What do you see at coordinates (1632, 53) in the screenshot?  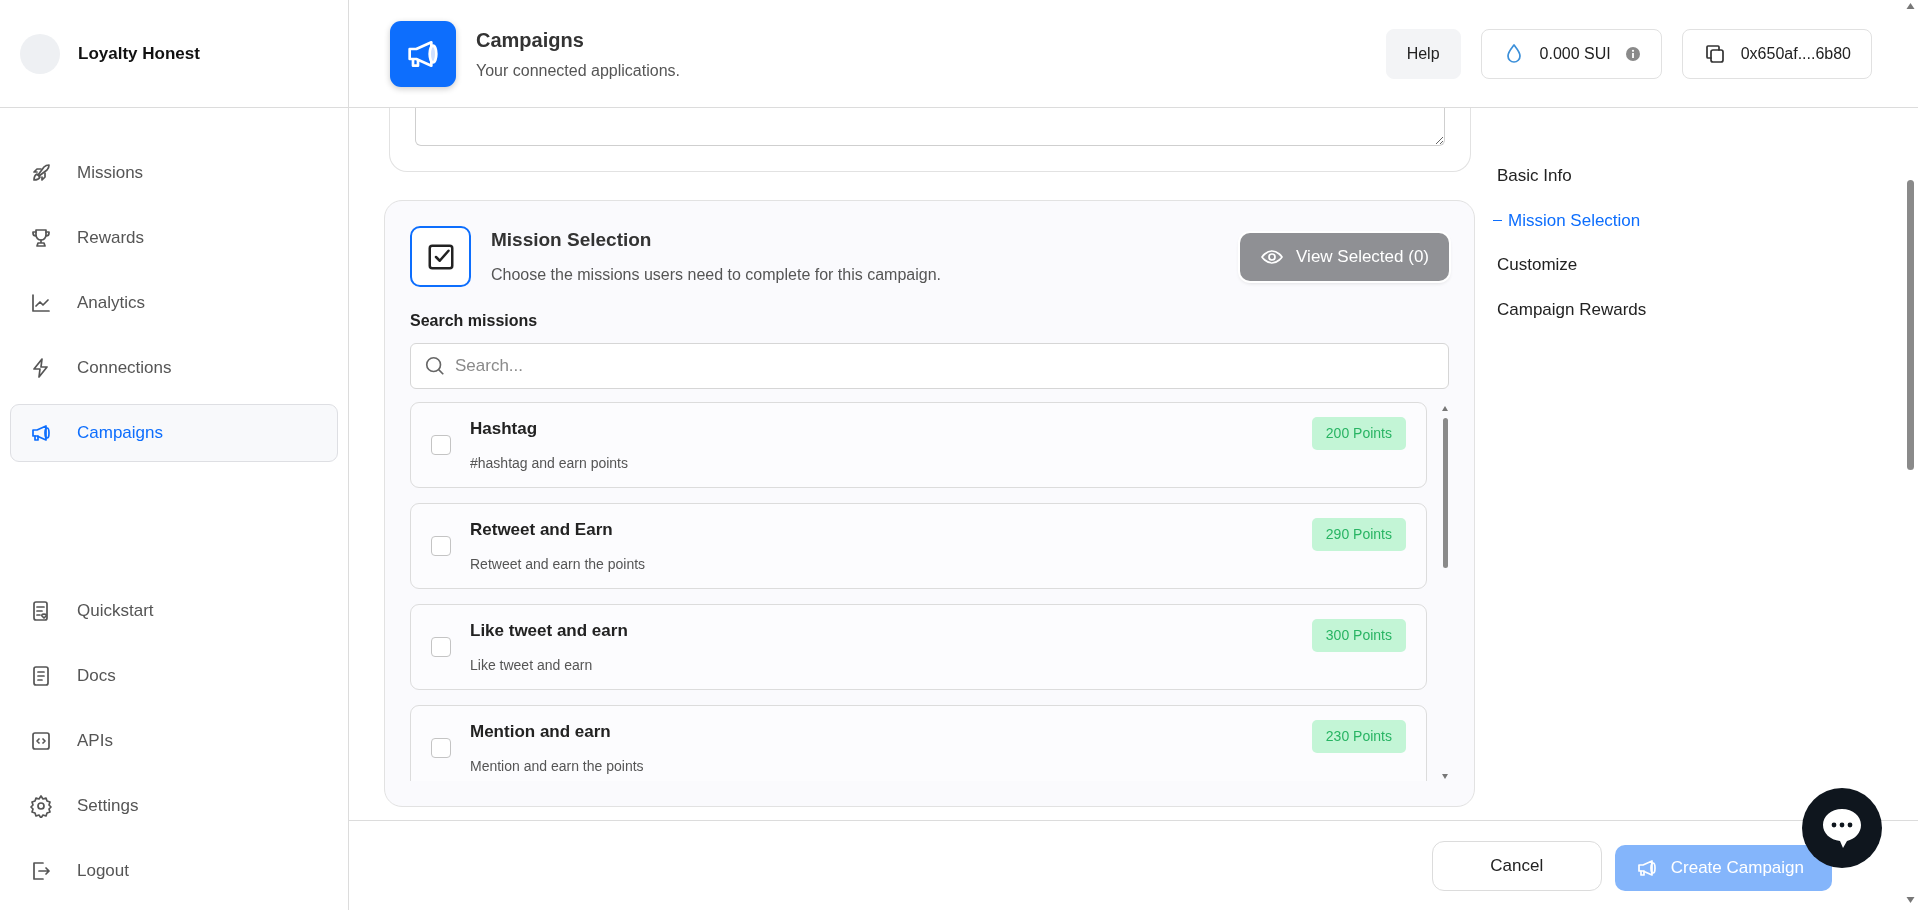 I see `info-icon` at bounding box center [1632, 53].